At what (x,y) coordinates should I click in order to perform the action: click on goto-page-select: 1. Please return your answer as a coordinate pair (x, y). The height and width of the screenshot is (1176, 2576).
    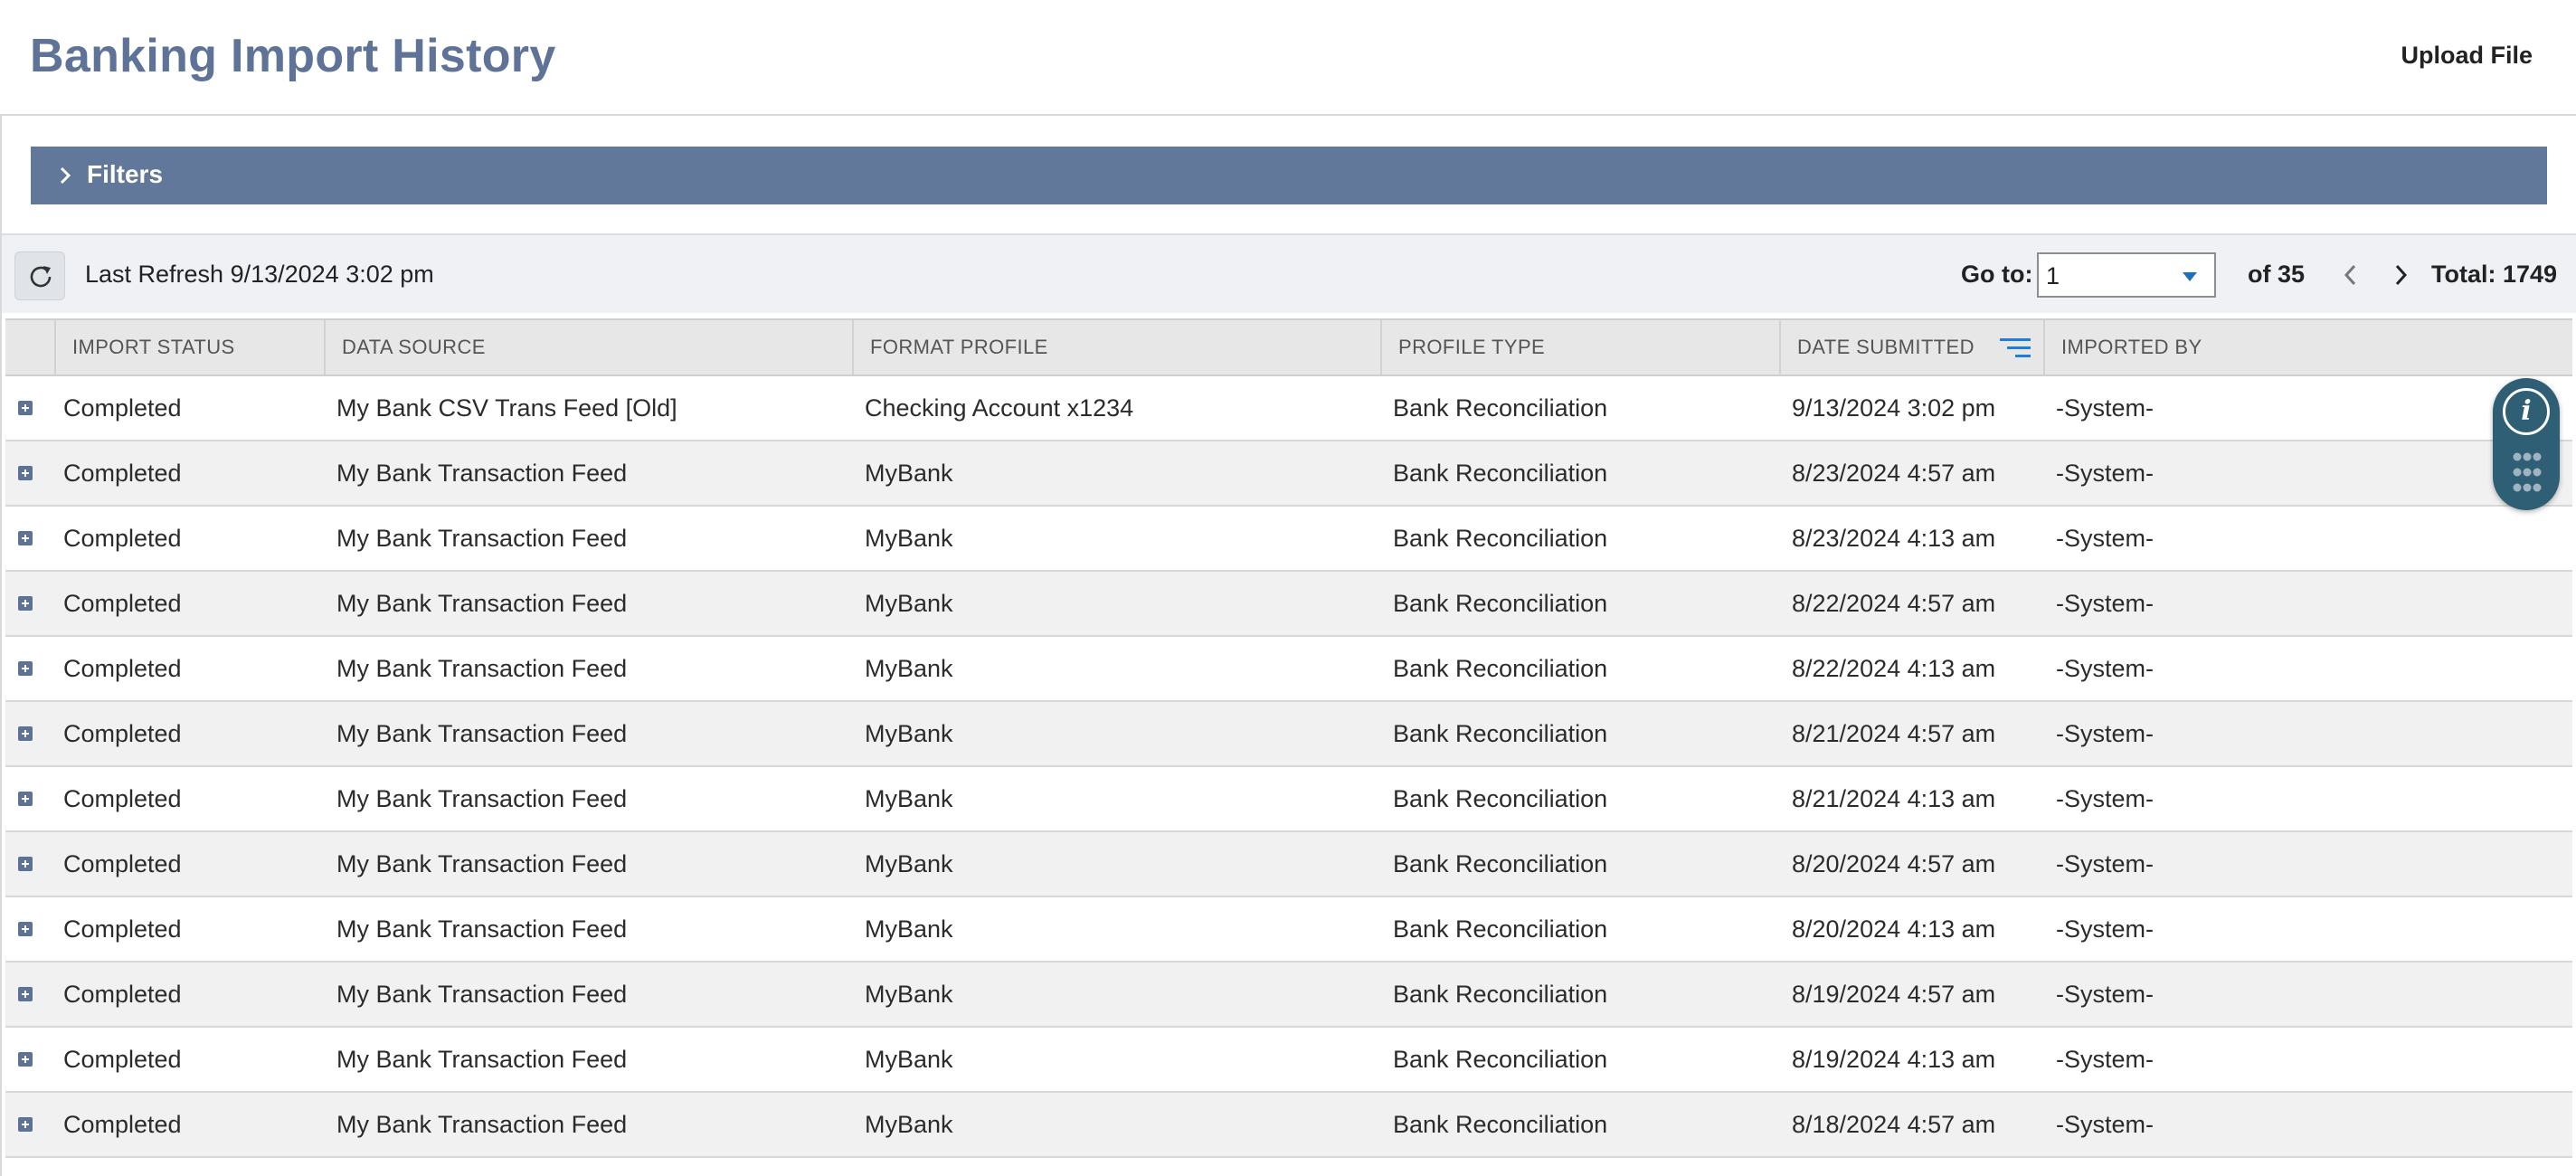
    Looking at the image, I should click on (2126, 275).